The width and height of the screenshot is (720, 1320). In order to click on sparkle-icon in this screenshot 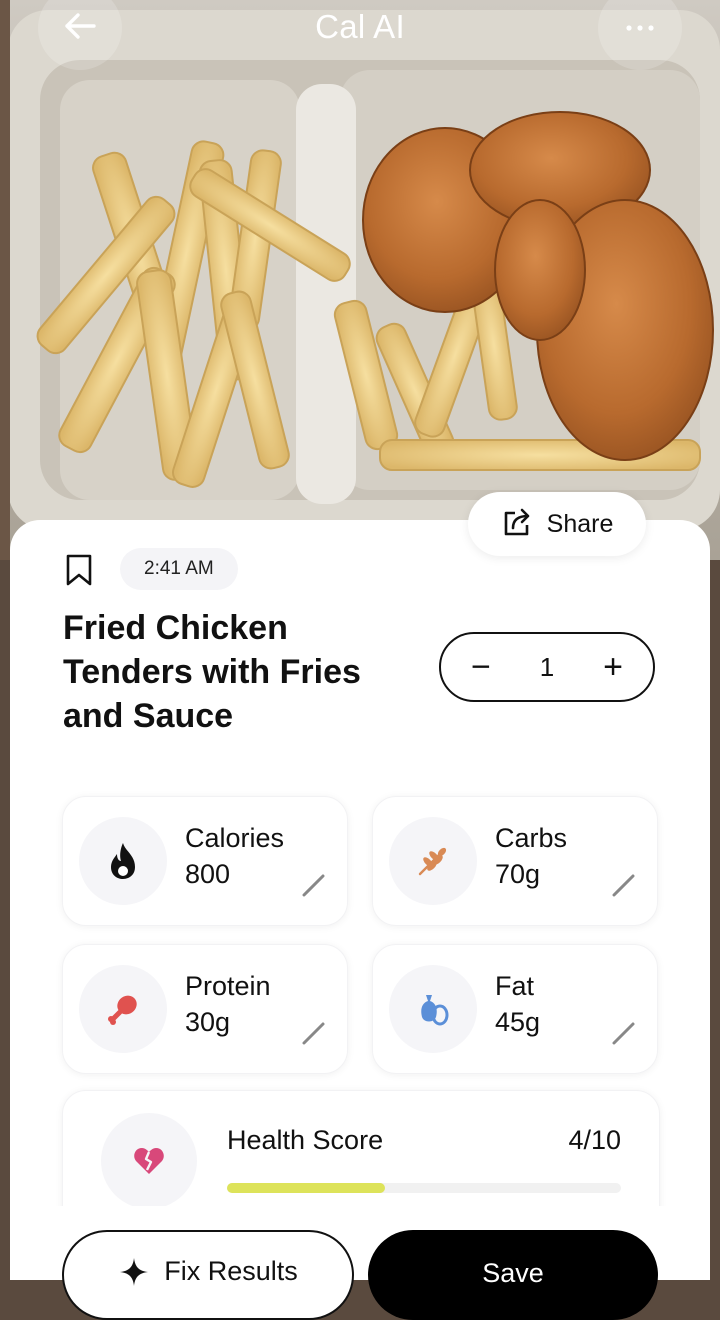, I will do `click(134, 1275)`.